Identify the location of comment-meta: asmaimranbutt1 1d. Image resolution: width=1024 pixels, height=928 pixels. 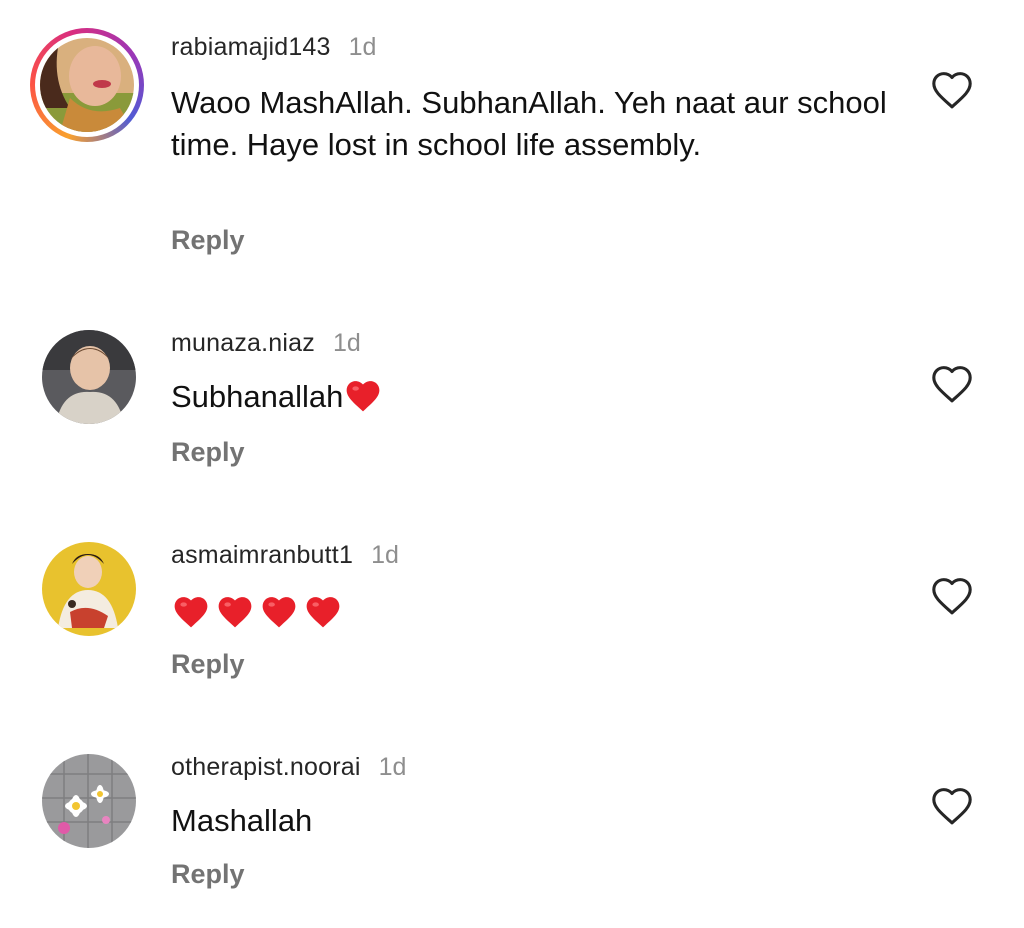
(285, 555).